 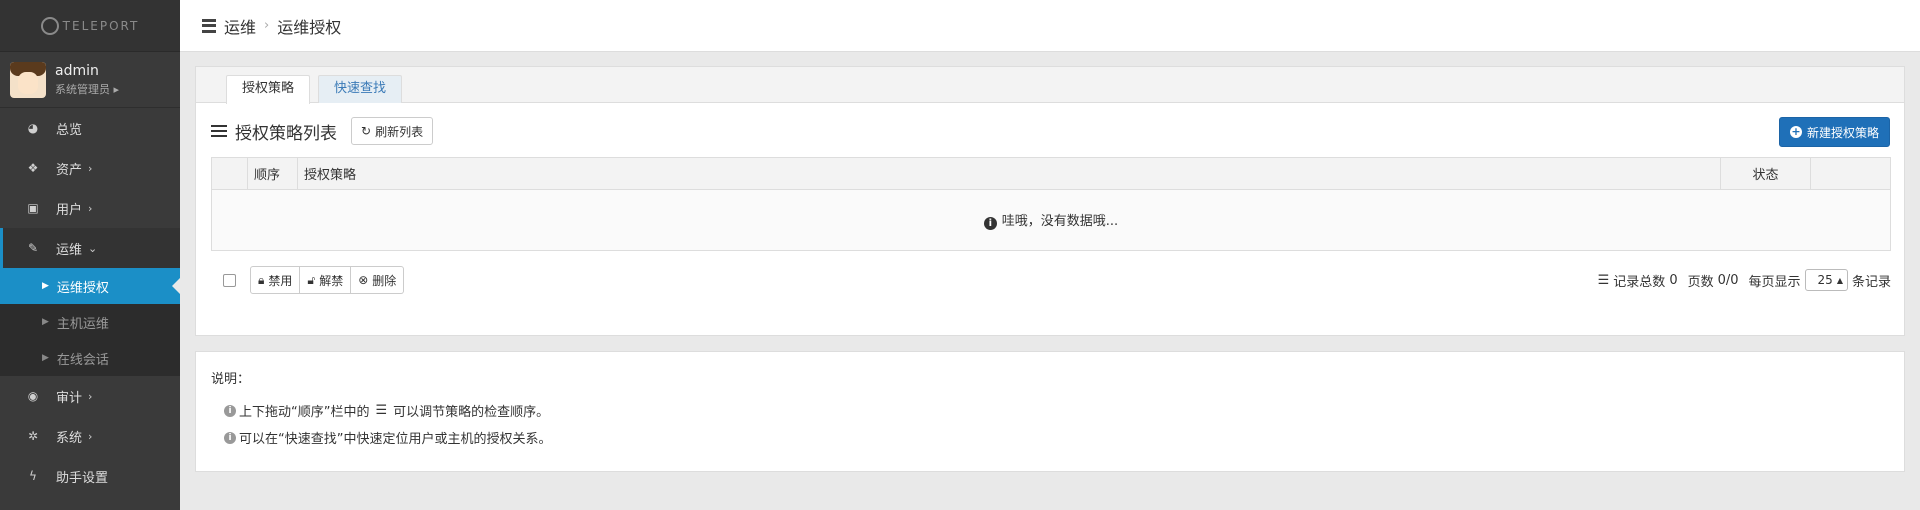 I want to click on avatar, so click(x=28, y=79).